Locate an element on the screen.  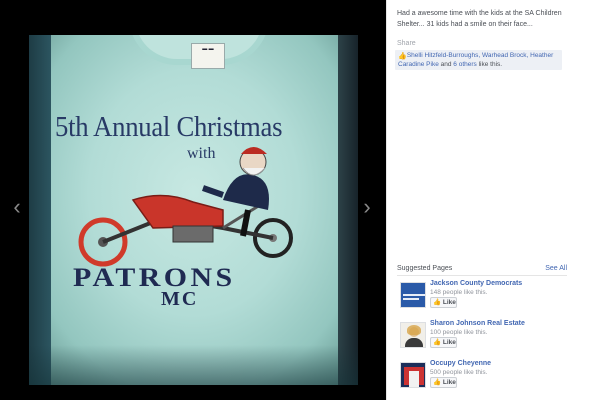
photo-shadow is located at coordinates (193, 365).